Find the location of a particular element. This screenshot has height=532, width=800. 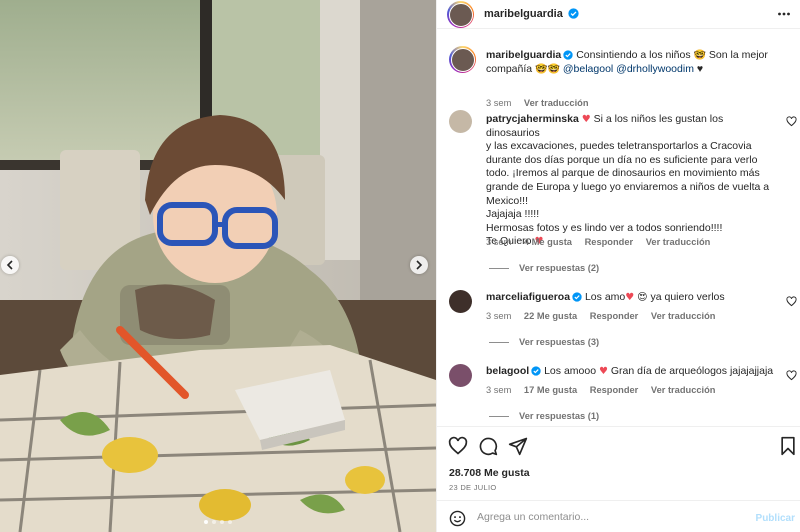

comment-body: Los amooo is located at coordinates (570, 371).